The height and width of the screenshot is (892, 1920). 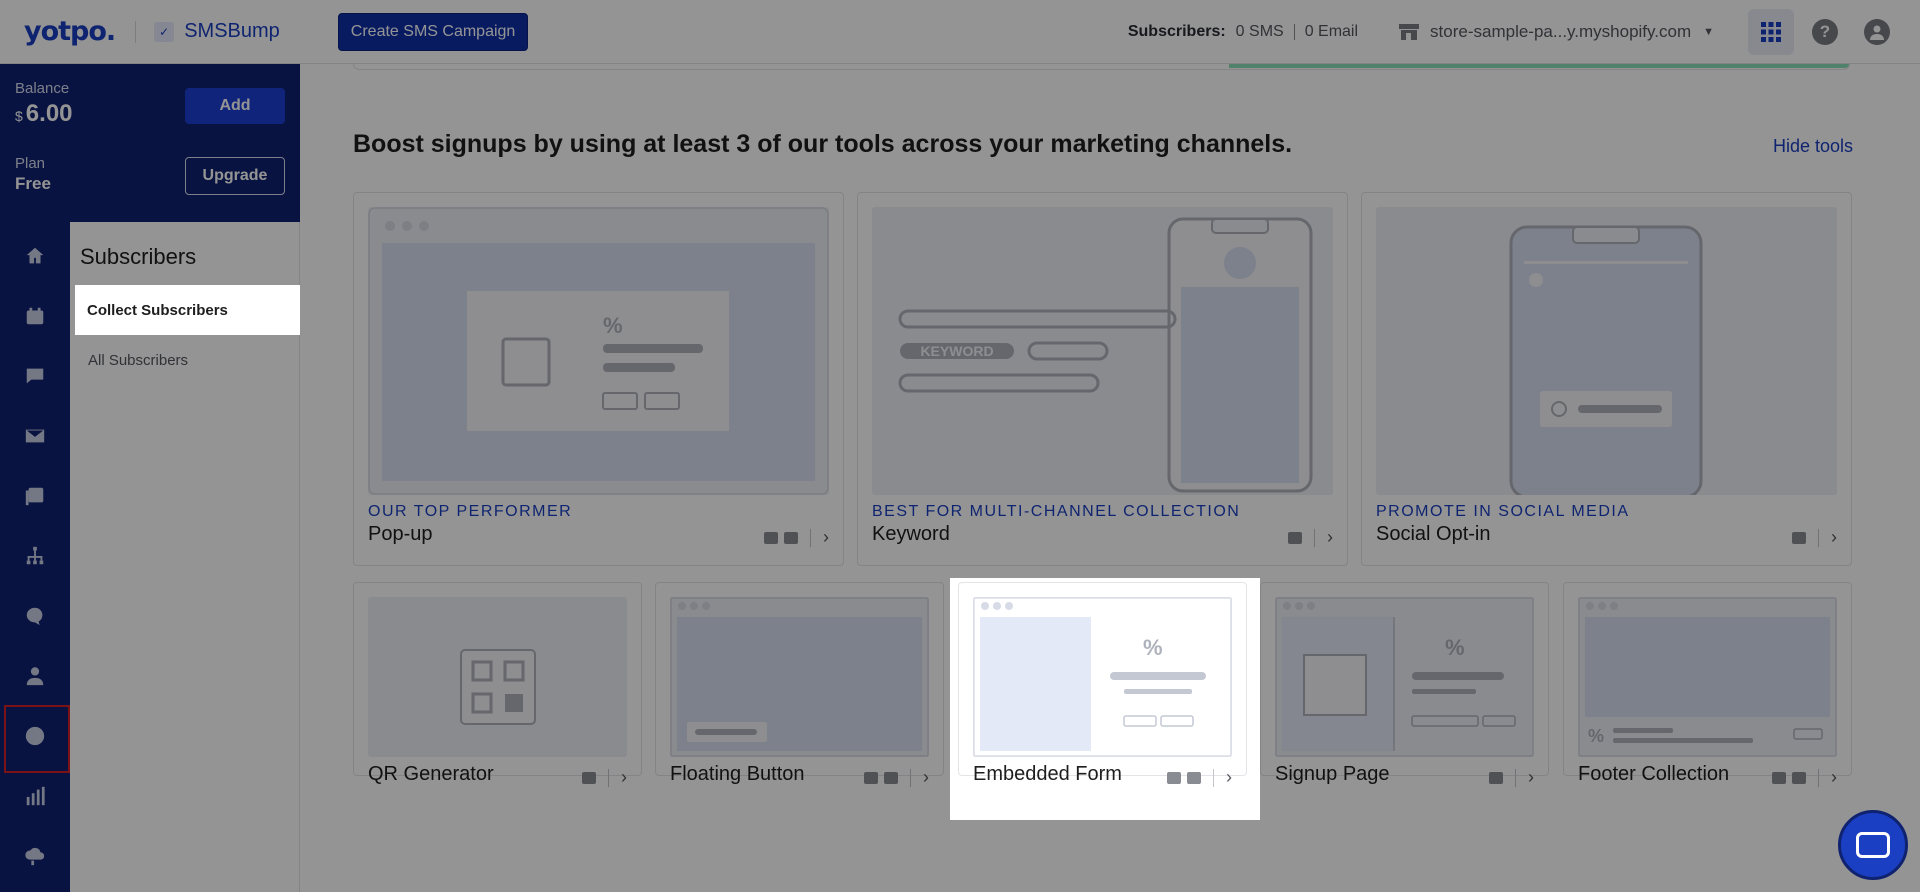 I want to click on tool-channels: ›, so click(x=1199, y=777).